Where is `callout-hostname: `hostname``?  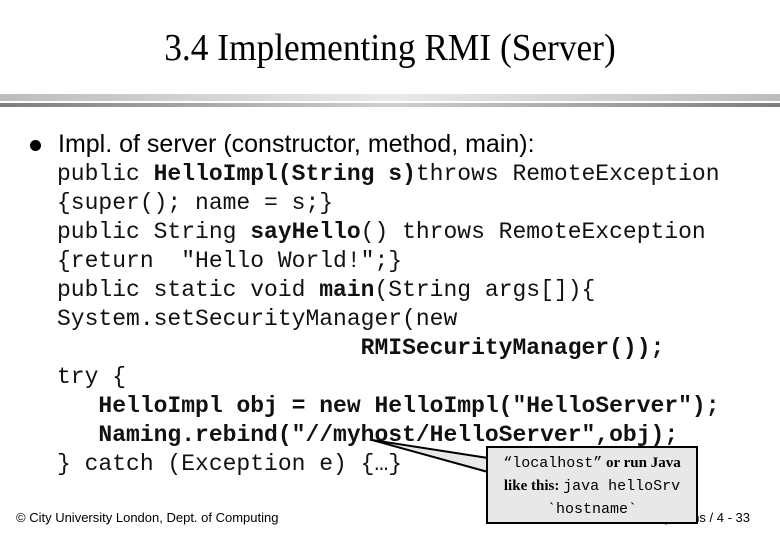 callout-hostname: `hostname` is located at coordinates (591, 509).